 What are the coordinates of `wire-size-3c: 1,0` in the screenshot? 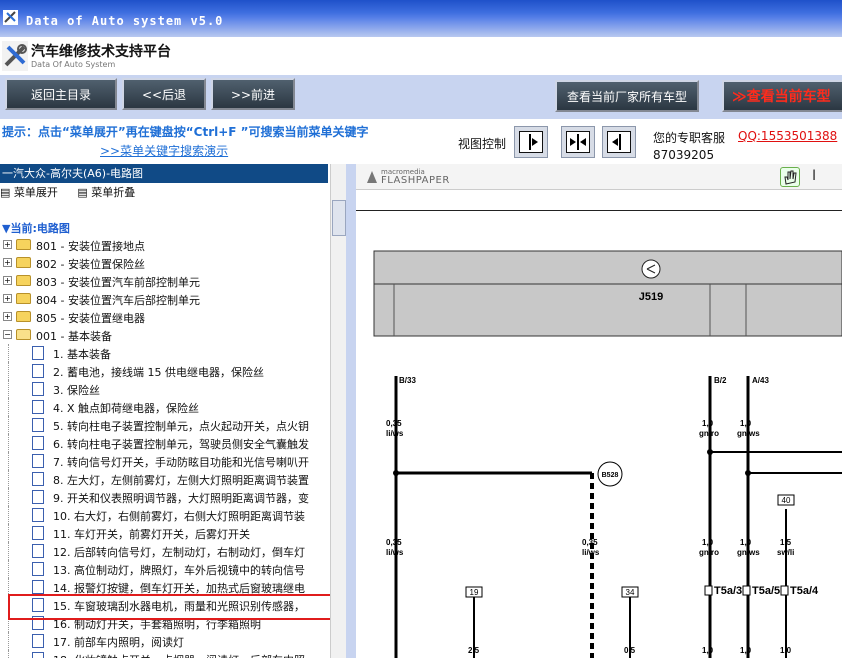 It's located at (746, 650).